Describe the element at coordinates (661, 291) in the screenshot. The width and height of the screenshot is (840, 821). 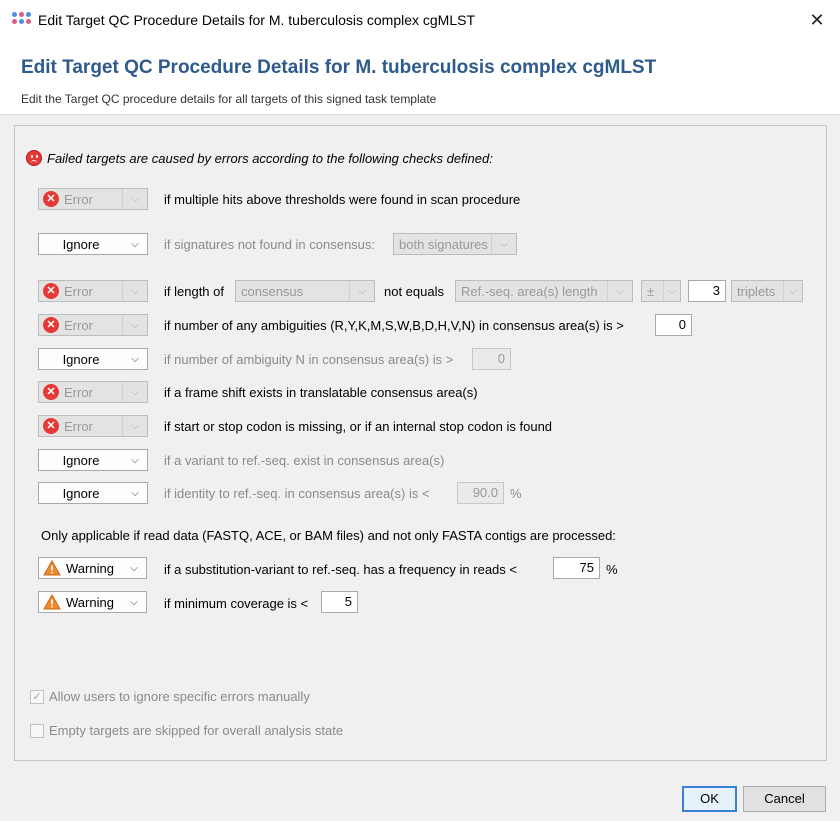
I see `length-tolerance-select: ± ⌵` at that location.